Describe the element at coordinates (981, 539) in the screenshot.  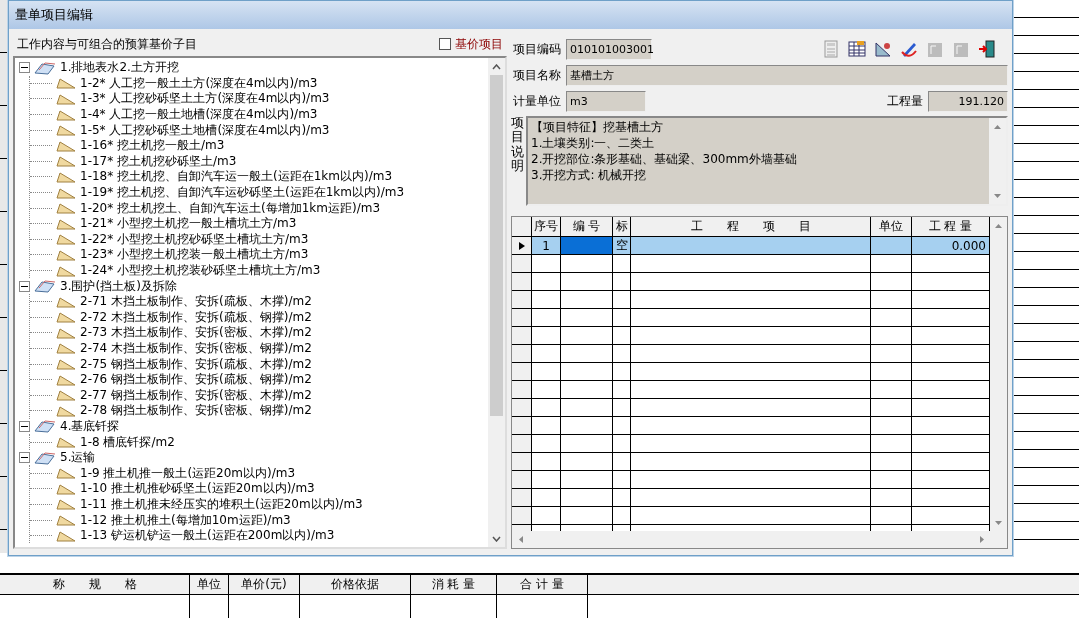
I see `arrow-right-icon` at that location.